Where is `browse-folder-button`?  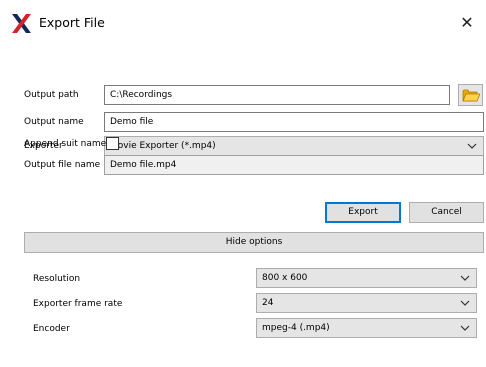
browse-folder-button is located at coordinates (470, 95).